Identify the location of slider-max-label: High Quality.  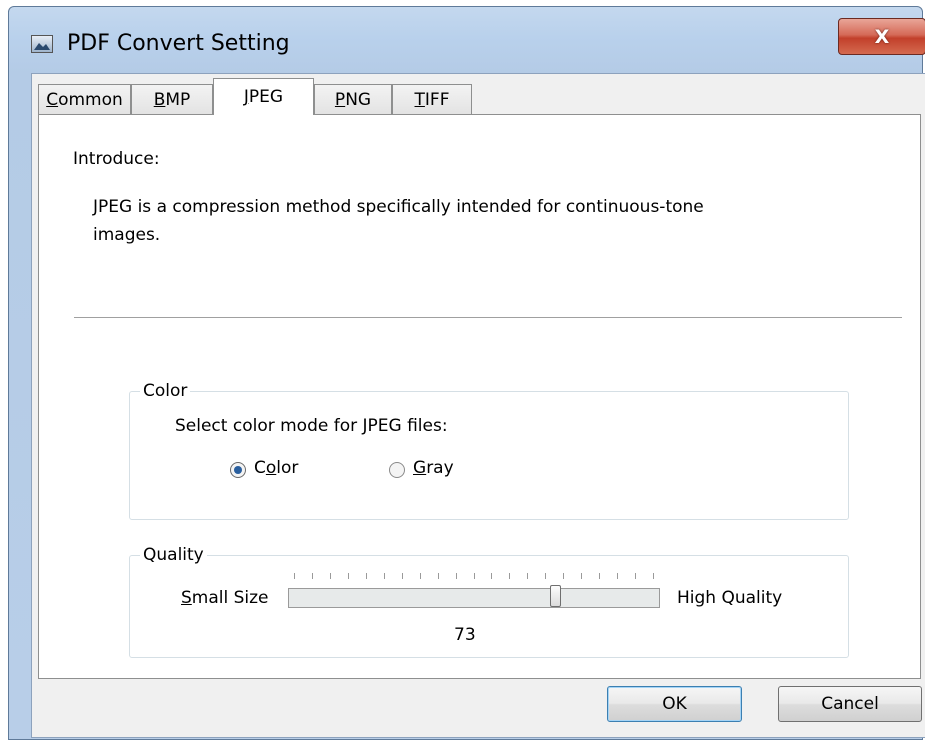
(730, 598).